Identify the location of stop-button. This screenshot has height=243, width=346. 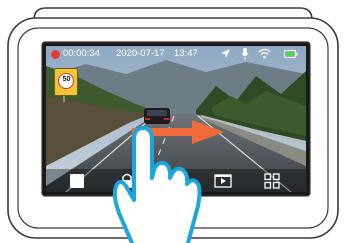
(77, 181).